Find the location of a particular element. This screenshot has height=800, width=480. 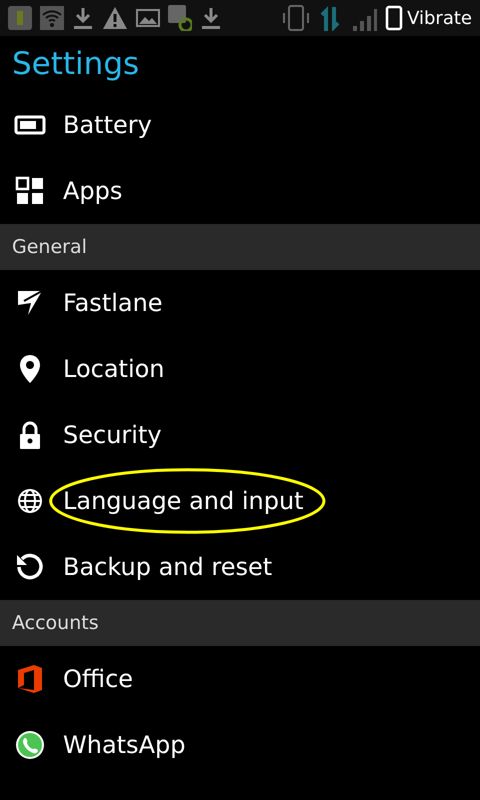

sync-icon is located at coordinates (180, 18).